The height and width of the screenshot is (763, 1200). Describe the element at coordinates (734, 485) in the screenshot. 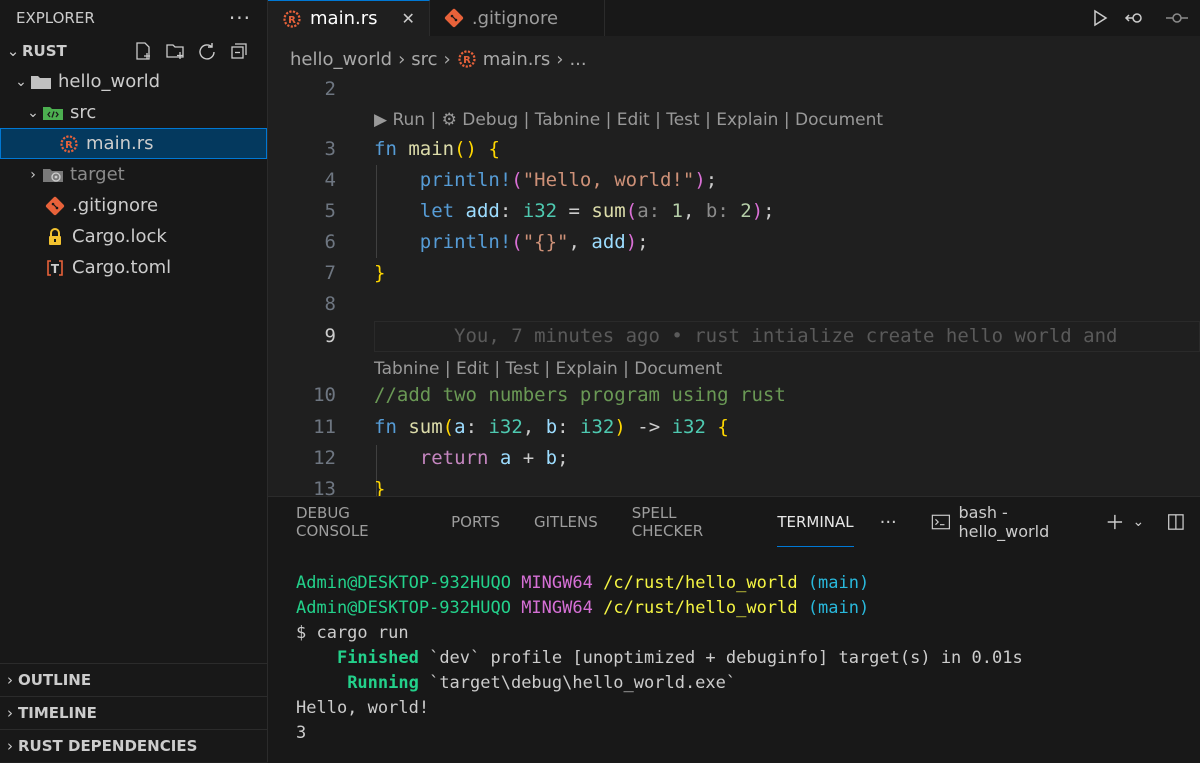

I see `code-line: 13}` at that location.